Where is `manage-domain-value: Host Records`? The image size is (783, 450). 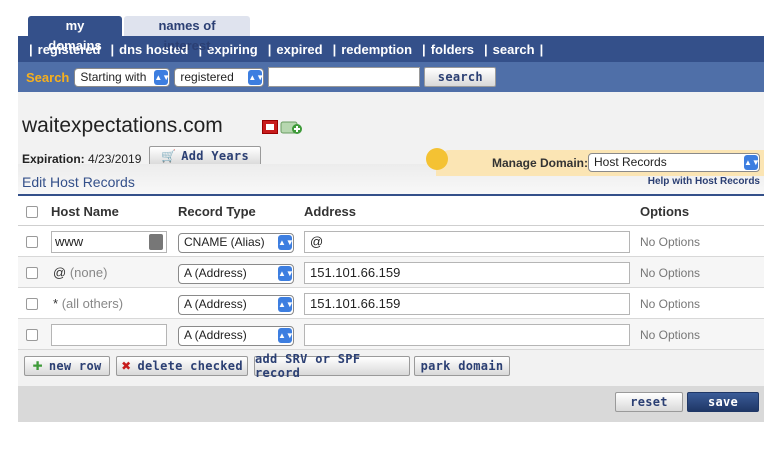 manage-domain-value: Host Records is located at coordinates (630, 162).